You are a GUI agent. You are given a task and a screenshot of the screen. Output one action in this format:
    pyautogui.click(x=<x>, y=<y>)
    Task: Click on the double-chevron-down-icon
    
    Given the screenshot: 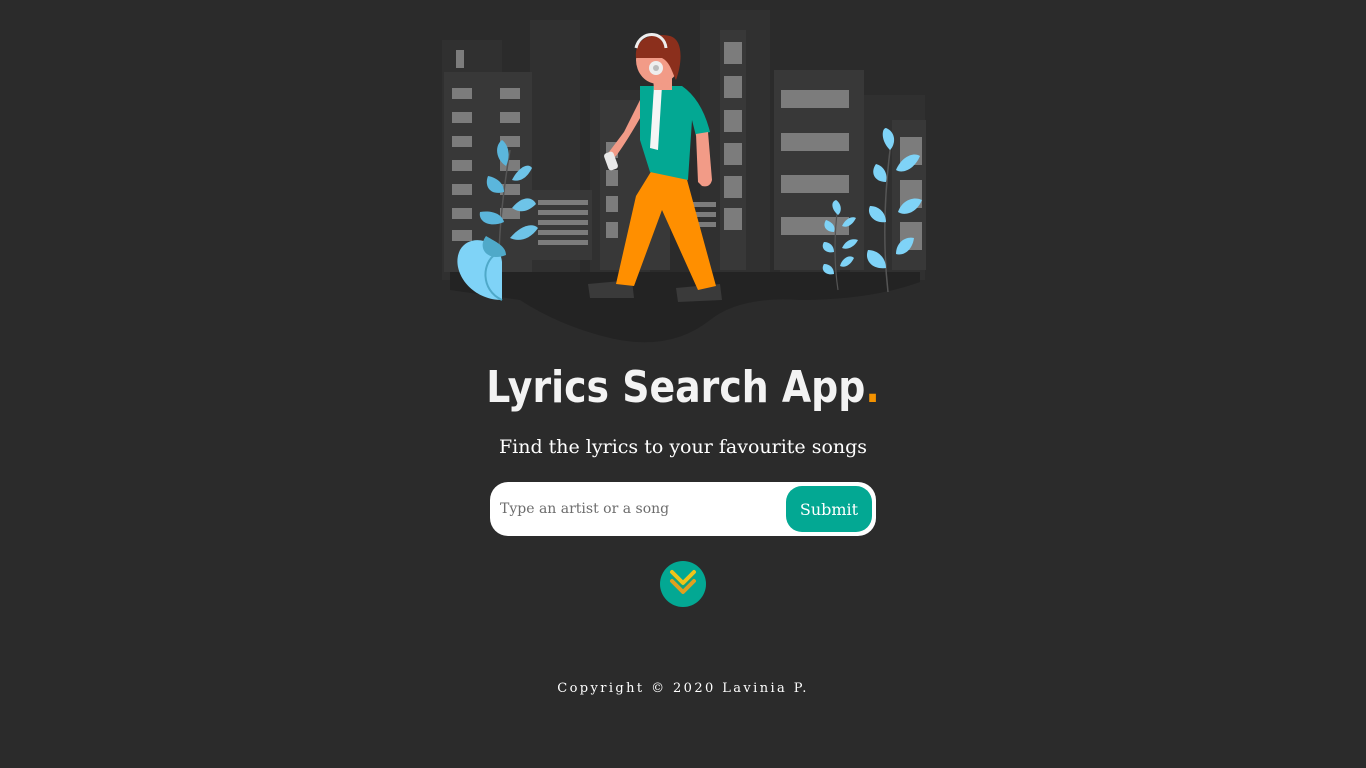 What is the action you would take?
    pyautogui.click(x=683, y=582)
    